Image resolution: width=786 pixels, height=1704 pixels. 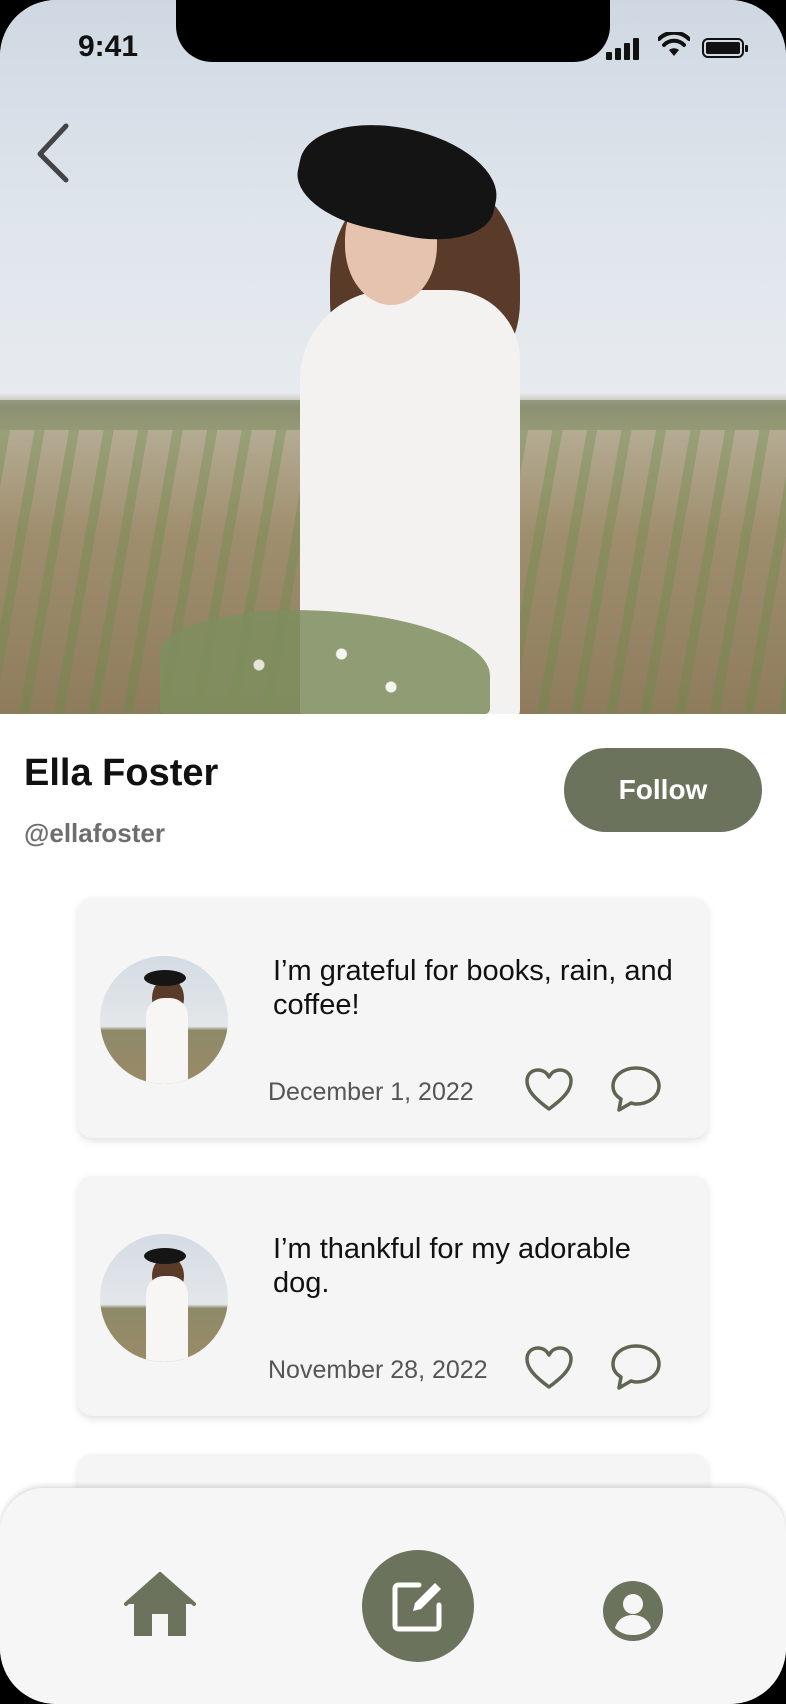 I want to click on wifi-icon, so click(x=674, y=44).